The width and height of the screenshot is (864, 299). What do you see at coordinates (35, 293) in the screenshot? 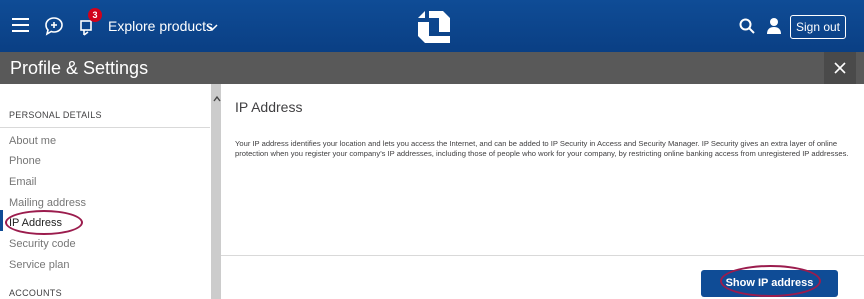
I see `sidebar-section-accounts: ACCOUNTS` at bounding box center [35, 293].